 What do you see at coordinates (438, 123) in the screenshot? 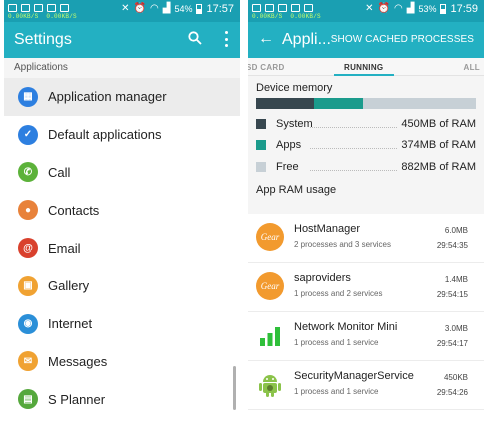
I see `legend-value: 450MB of RAM` at bounding box center [438, 123].